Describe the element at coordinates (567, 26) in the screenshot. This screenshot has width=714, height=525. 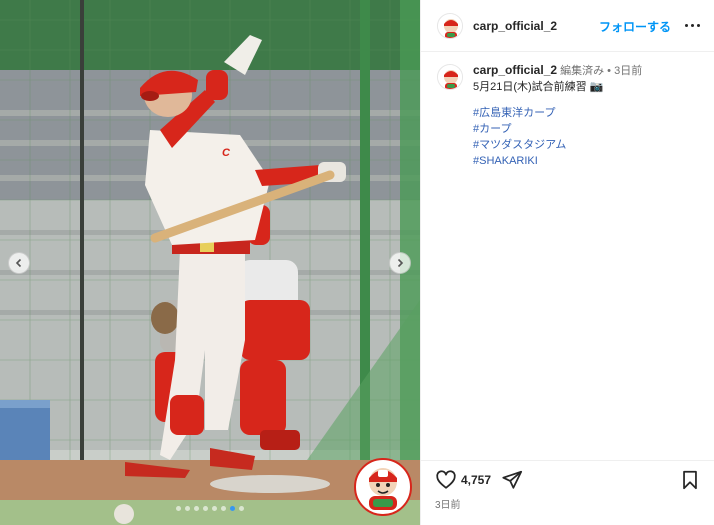
I see `post-header: carp_official_2 フォローする` at that location.